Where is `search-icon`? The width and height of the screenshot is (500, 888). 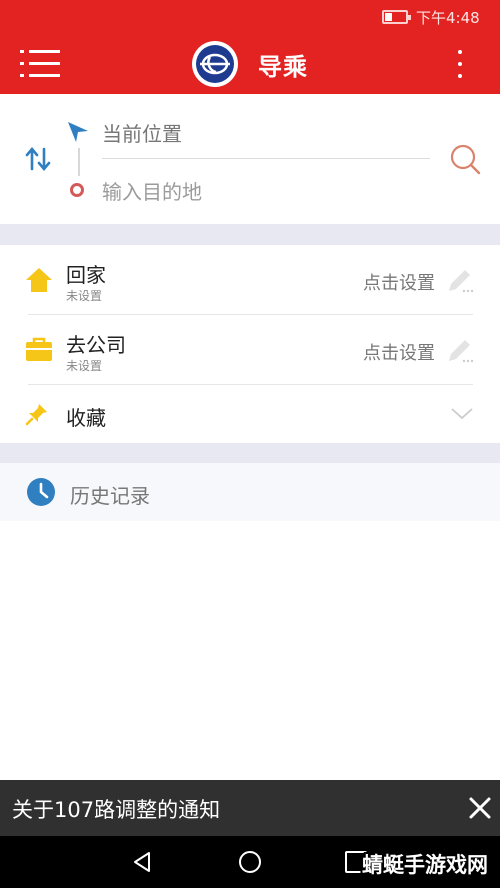 search-icon is located at coordinates (465, 159).